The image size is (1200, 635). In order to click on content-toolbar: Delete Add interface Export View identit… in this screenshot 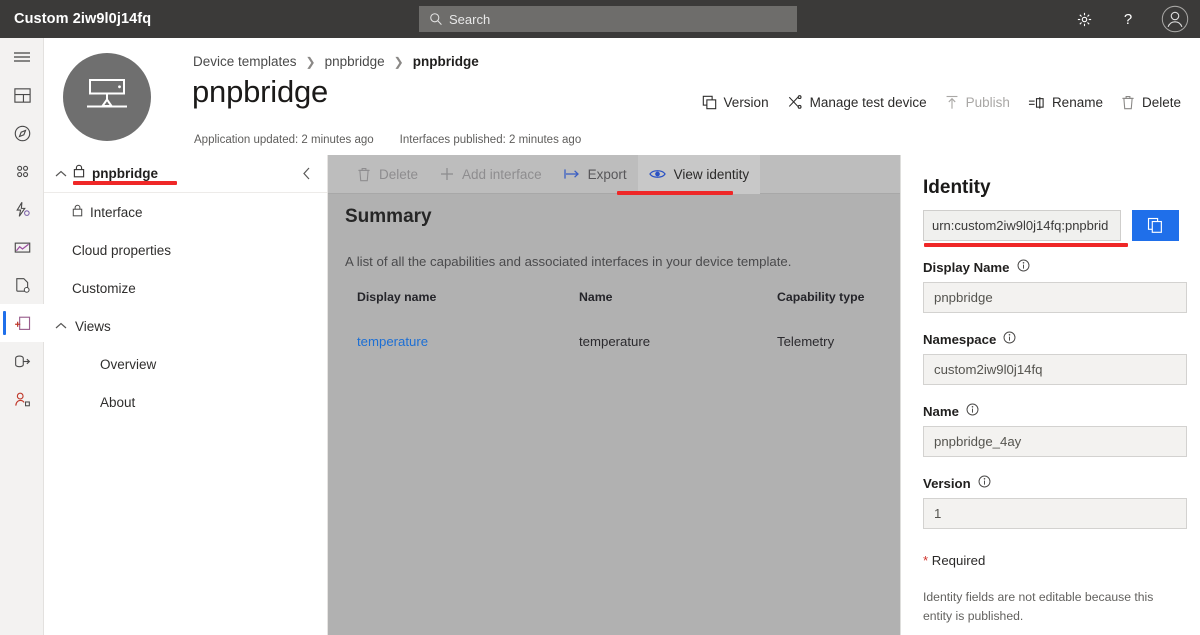, I will do `click(614, 174)`.